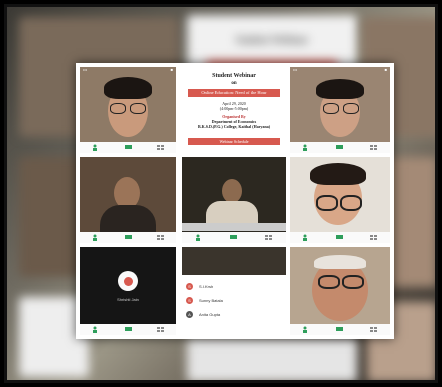 This screenshot has height=387, width=442. I want to click on webinar-on: on, so click(234, 83).